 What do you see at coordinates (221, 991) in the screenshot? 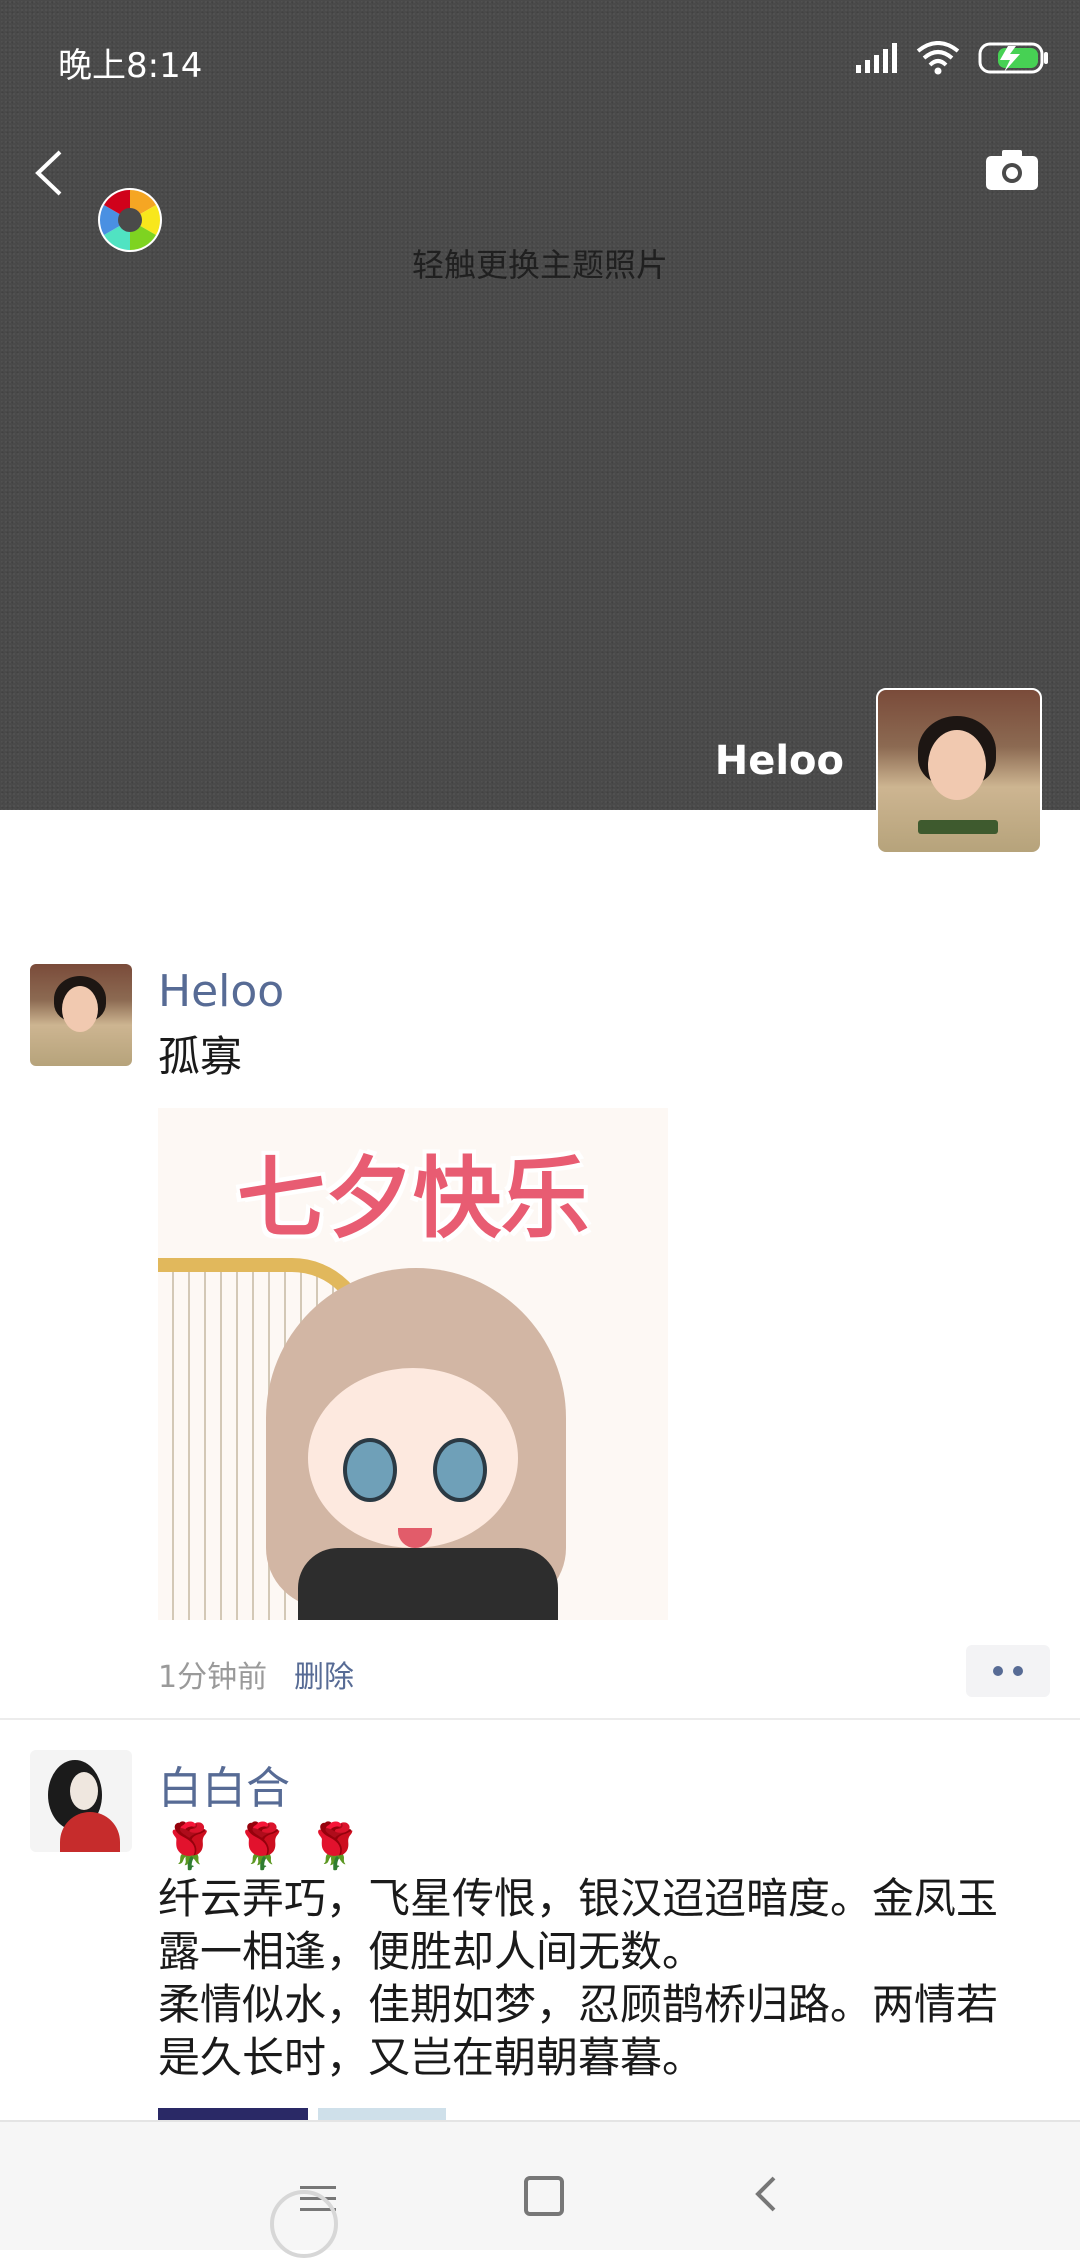
I see `post-nickname: Heloo` at bounding box center [221, 991].